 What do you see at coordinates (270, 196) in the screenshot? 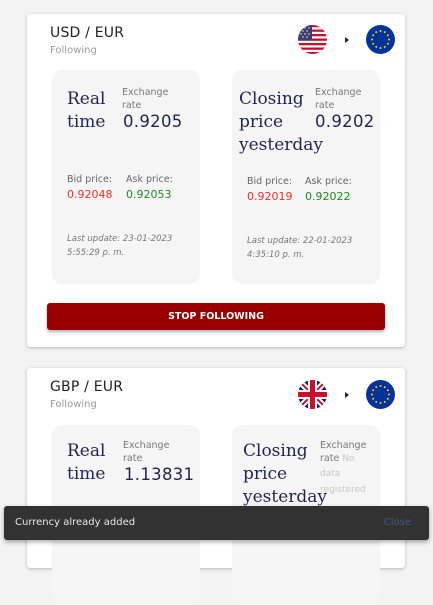
I see `bid-price-value: 0.92019` at bounding box center [270, 196].